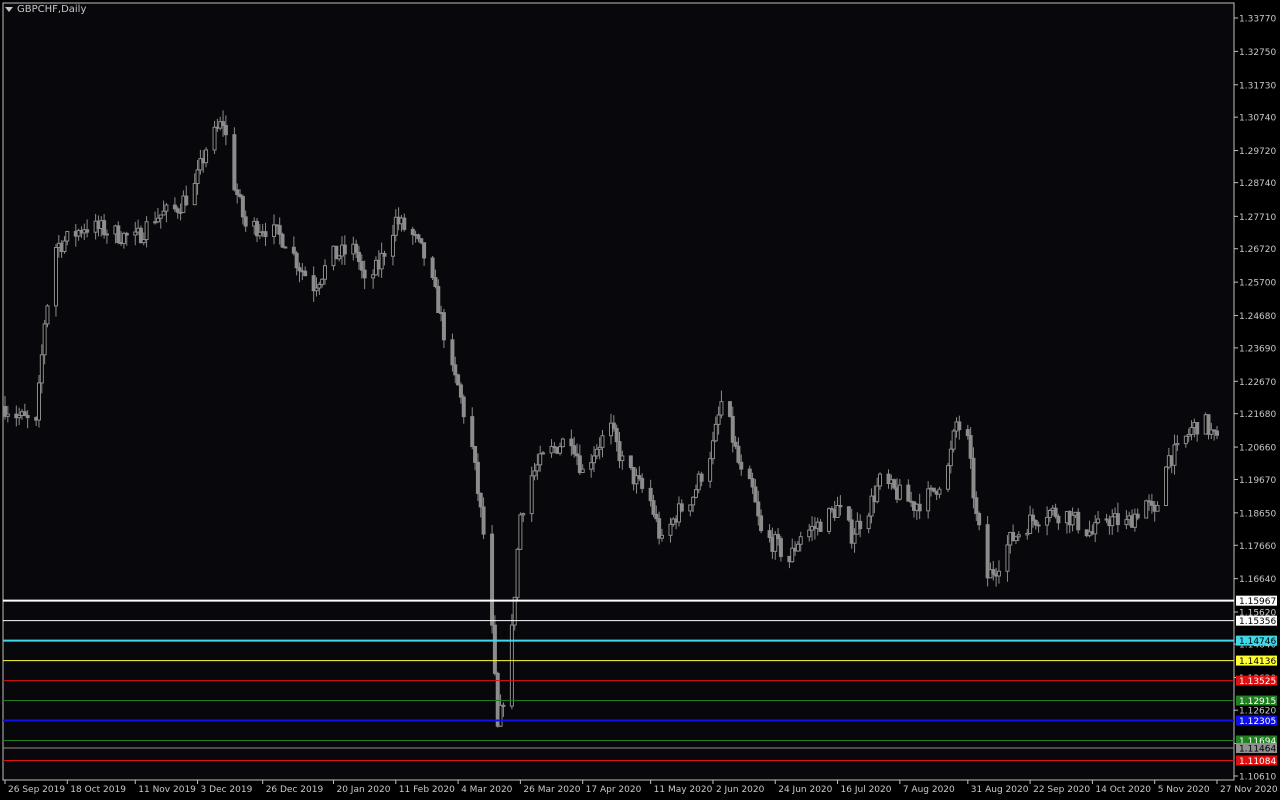  I want to click on level-price-label: 1.15967, so click(1257, 602).